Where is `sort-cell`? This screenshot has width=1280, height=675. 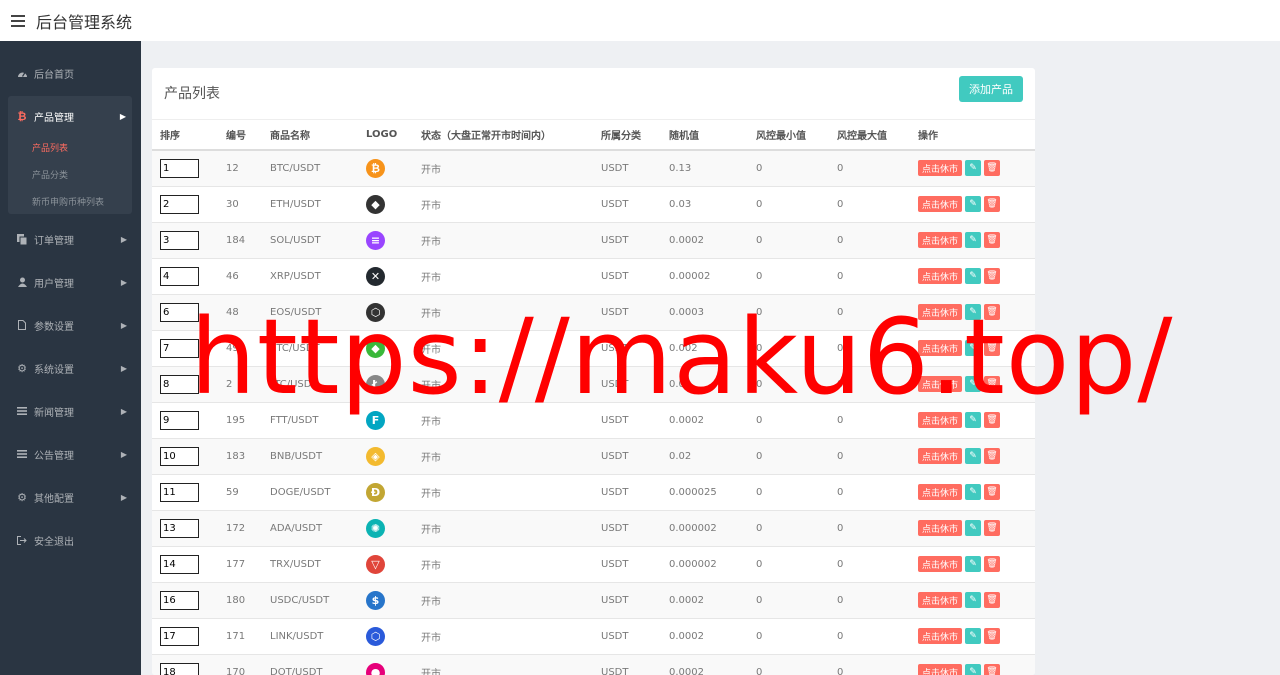
sort-cell is located at coordinates (189, 527).